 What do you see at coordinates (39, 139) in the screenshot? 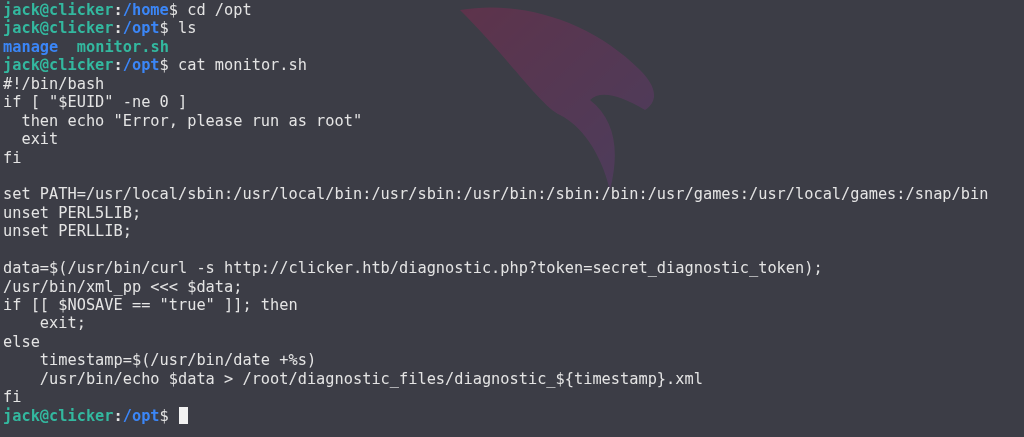
I see `script-line: exit` at bounding box center [39, 139].